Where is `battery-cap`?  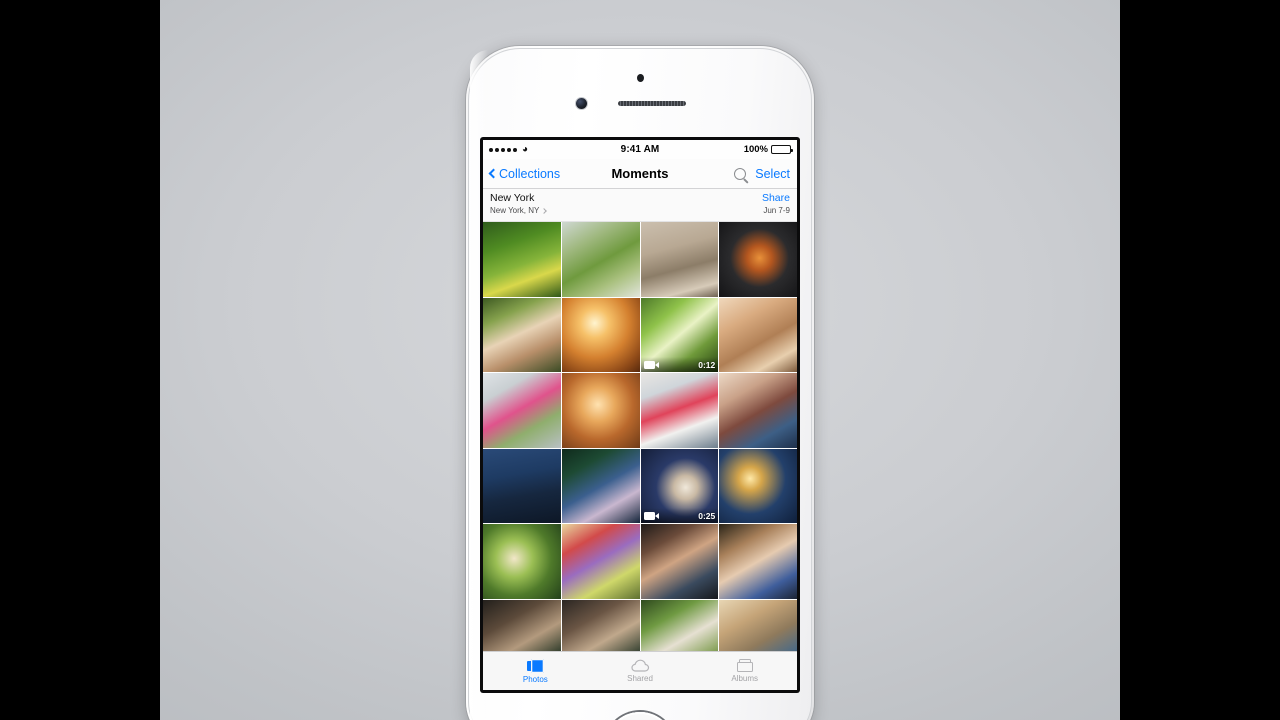
battery-cap is located at coordinates (792, 150).